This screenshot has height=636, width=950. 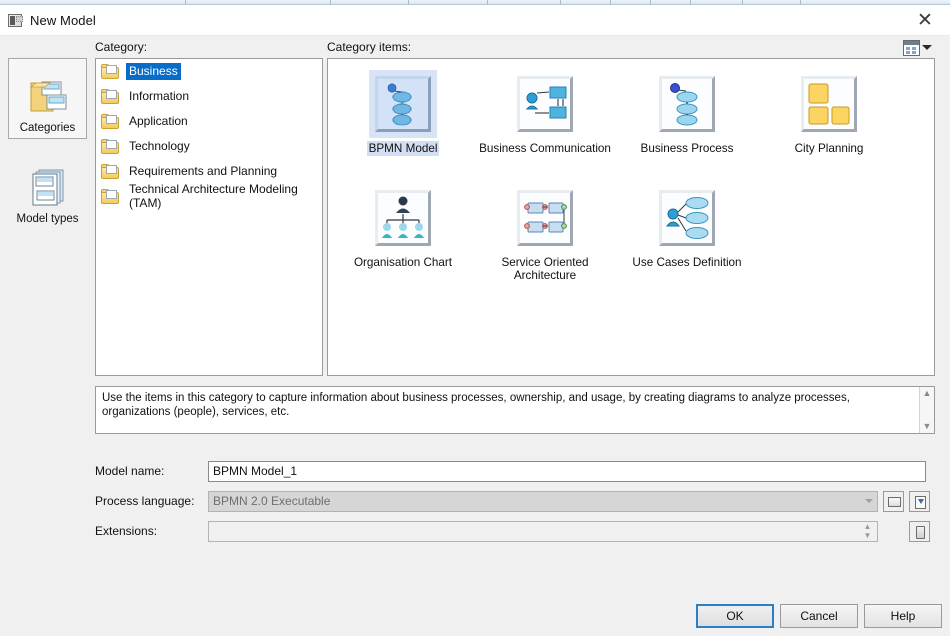 I want to click on browse-button, so click(x=919, y=531).